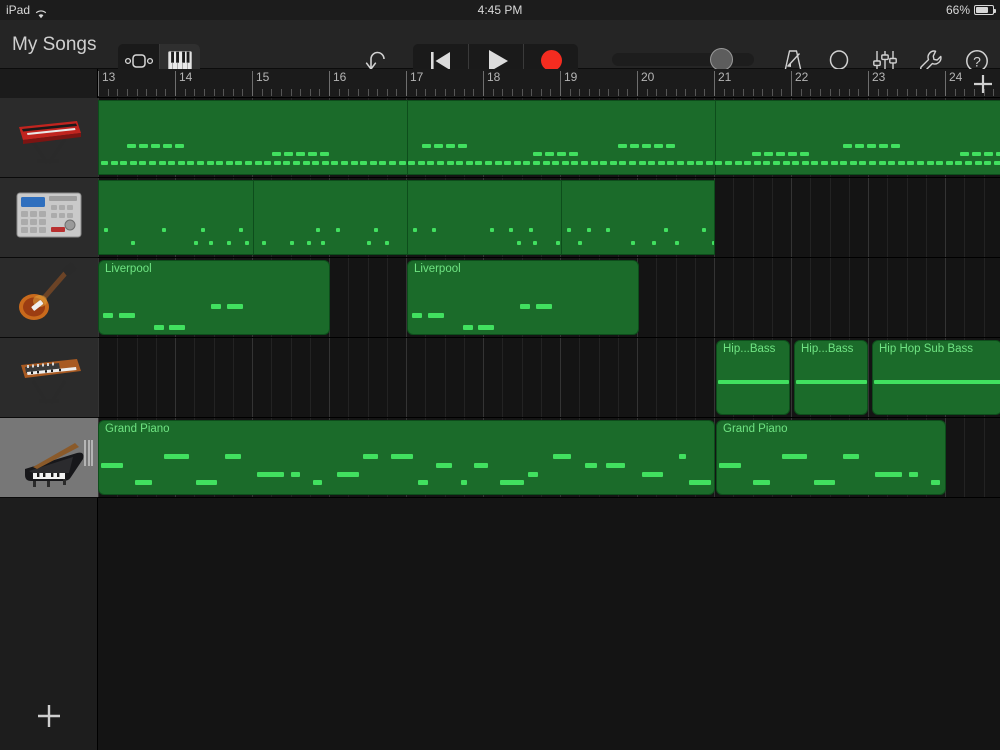 This screenshot has width=1000, height=750. Describe the element at coordinates (549, 378) in the screenshot. I see `track-lane: Hip...Bass Hip...Bass Hip Hop Sub Bass` at that location.